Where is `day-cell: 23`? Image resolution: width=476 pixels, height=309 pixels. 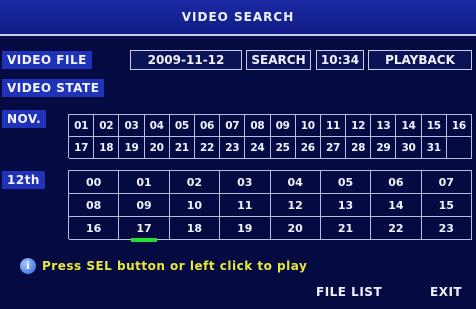 day-cell: 23 is located at coordinates (233, 148).